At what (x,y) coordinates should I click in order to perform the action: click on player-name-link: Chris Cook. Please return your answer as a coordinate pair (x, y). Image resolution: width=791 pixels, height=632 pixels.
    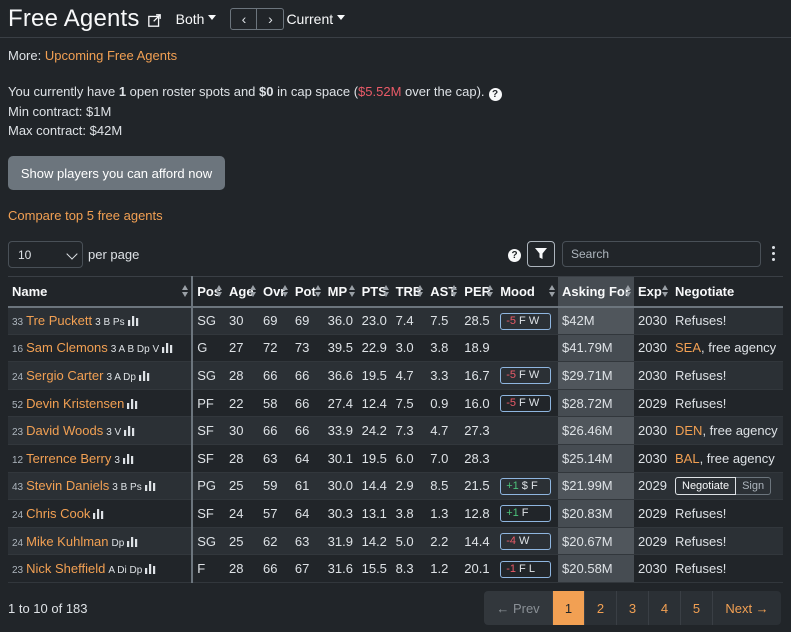
    Looking at the image, I should click on (58, 513).